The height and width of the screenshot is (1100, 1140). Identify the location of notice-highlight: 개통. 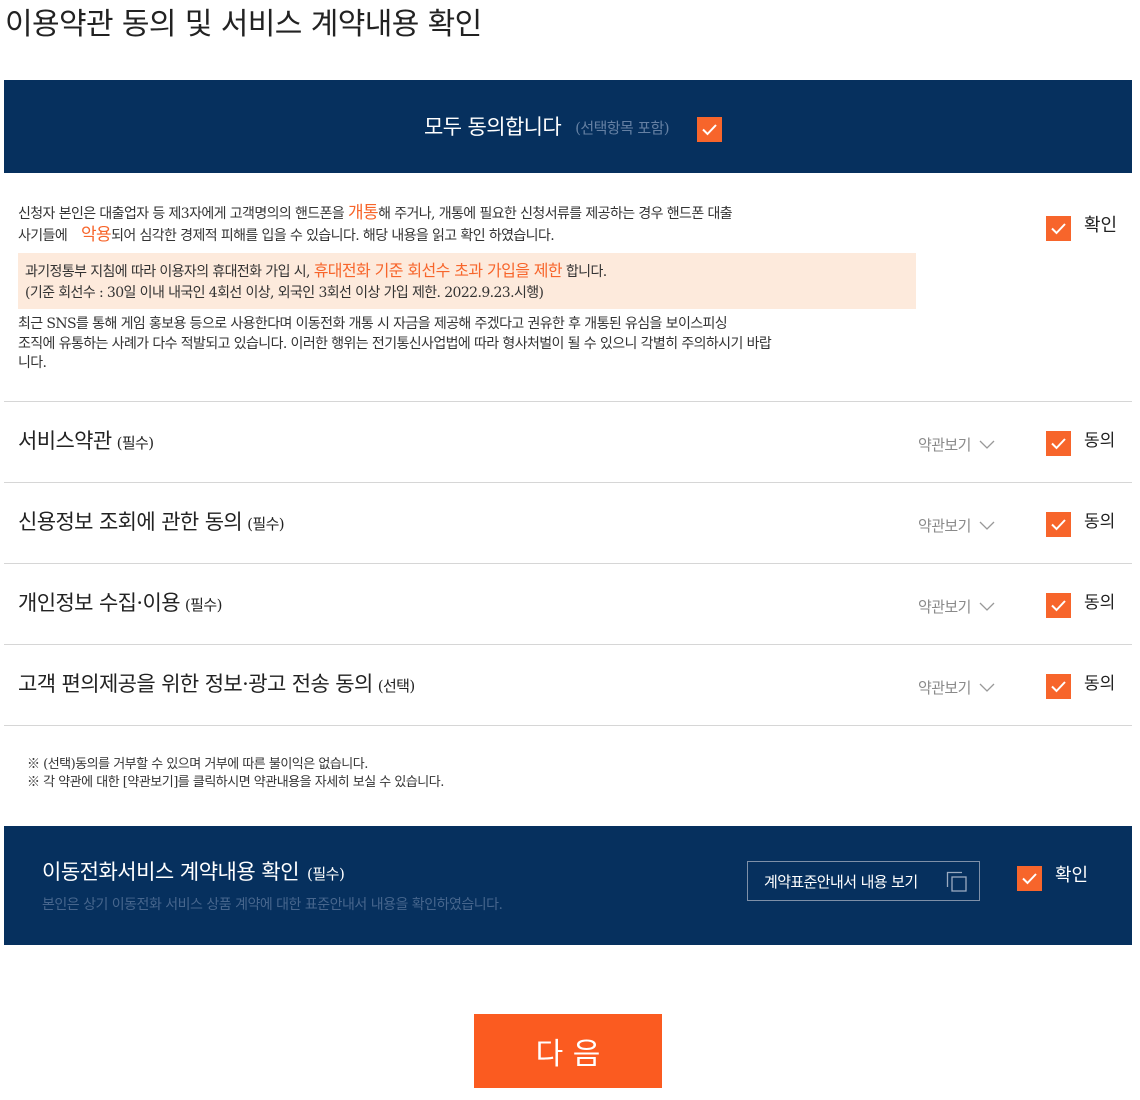
(363, 213).